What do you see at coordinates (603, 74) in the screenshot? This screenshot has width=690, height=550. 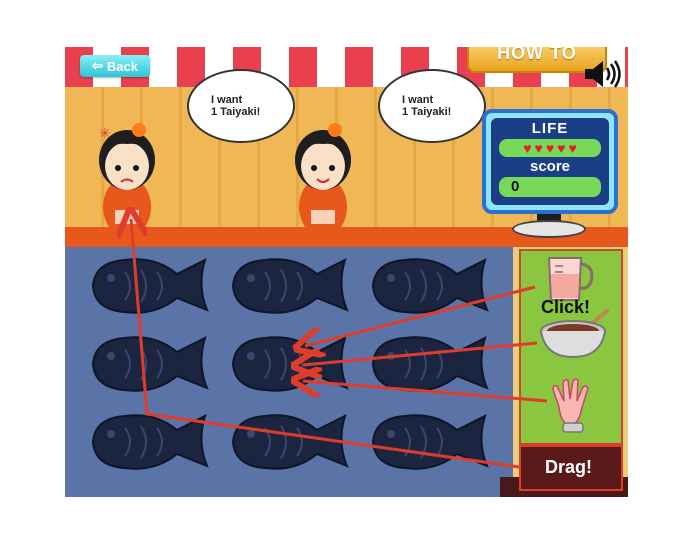 I see `speaker-icon` at bounding box center [603, 74].